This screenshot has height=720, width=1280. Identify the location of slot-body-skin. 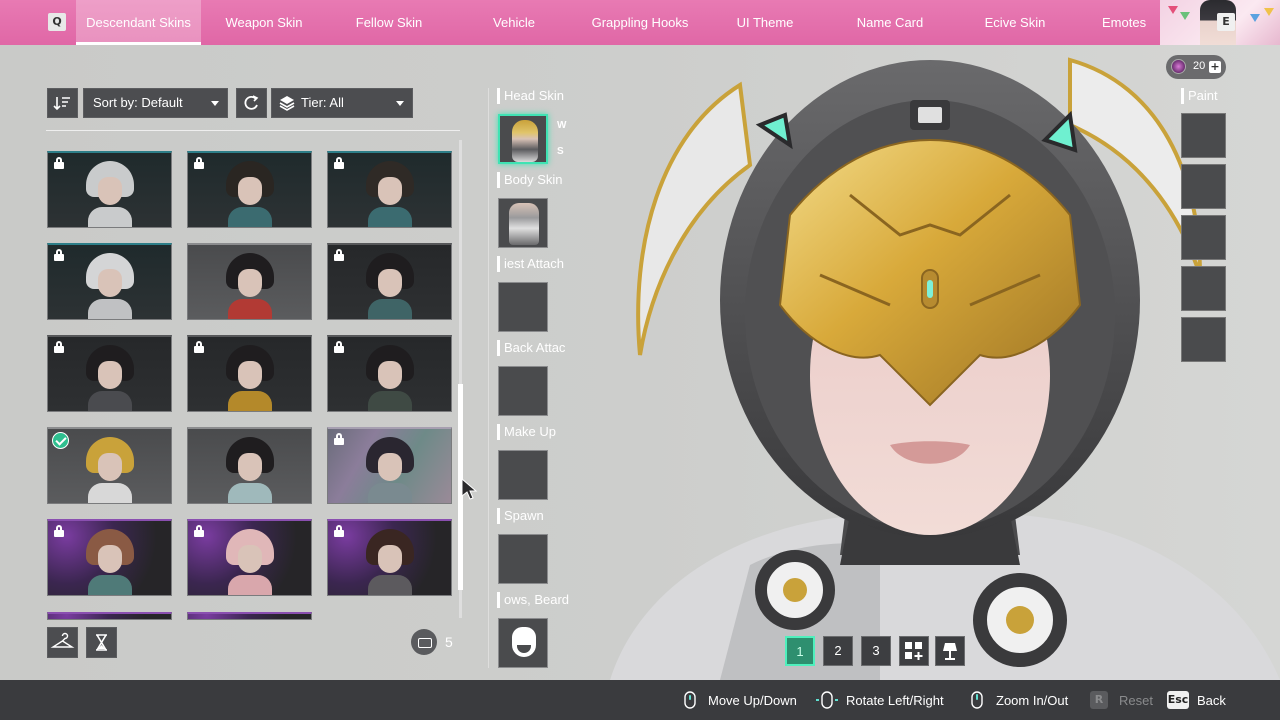
(523, 223).